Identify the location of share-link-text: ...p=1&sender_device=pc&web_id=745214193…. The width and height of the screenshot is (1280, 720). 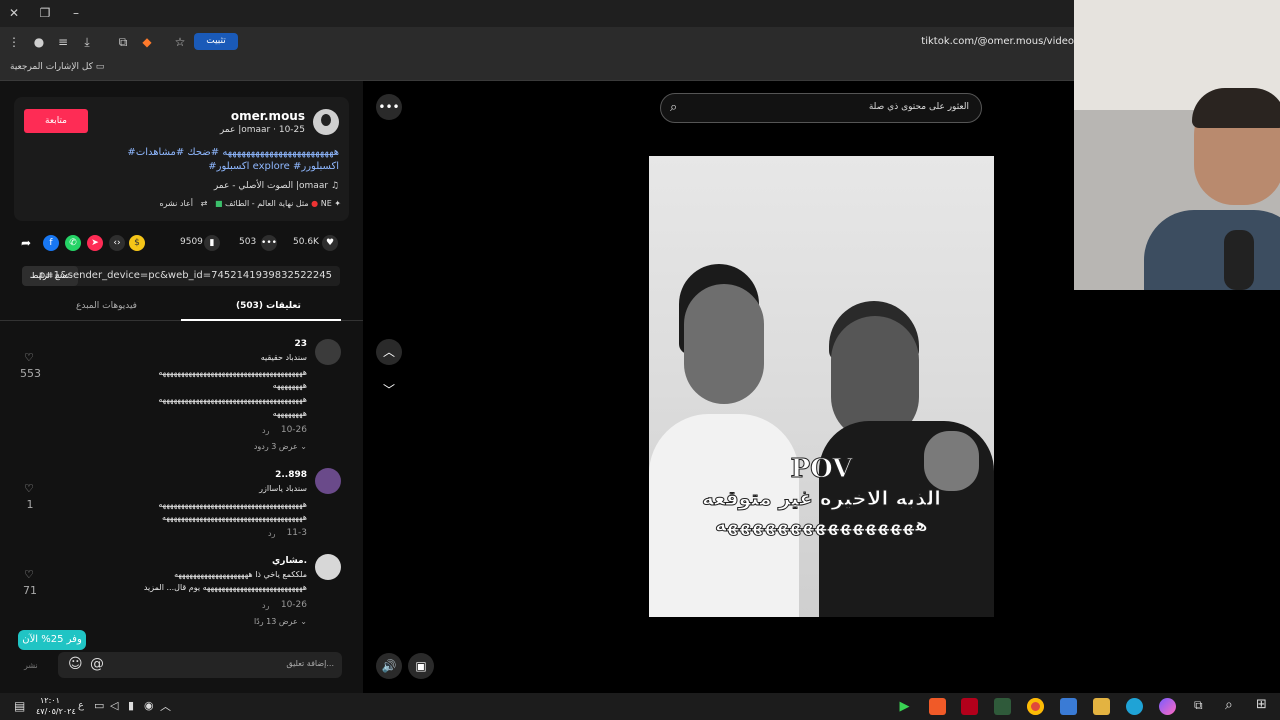
(180, 275).